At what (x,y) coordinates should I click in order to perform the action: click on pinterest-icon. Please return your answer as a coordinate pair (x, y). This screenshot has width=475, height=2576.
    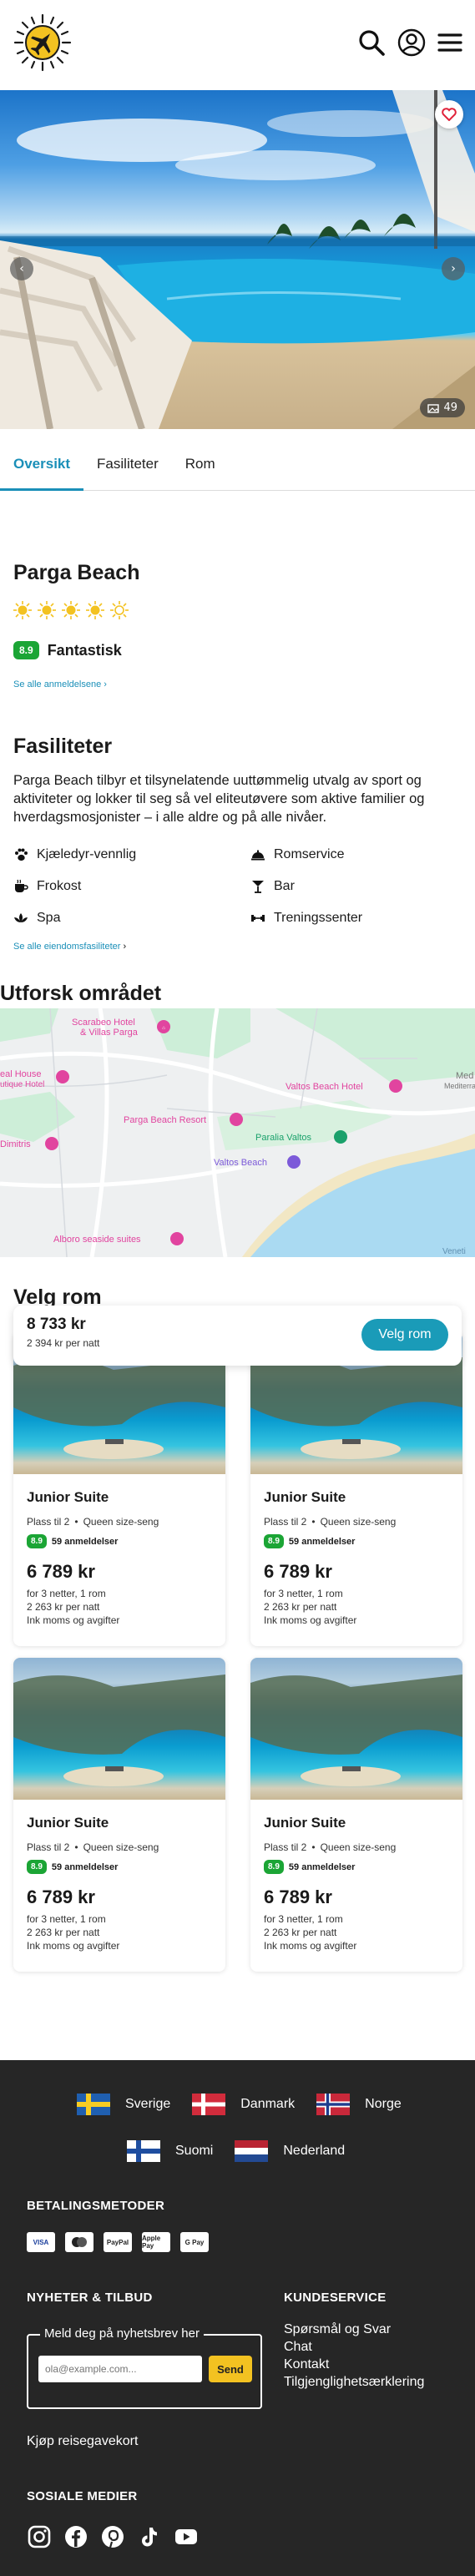
    Looking at the image, I should click on (112, 2536).